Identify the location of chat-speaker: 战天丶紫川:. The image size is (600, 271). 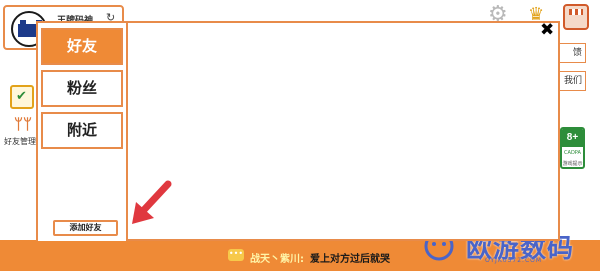
(277, 259).